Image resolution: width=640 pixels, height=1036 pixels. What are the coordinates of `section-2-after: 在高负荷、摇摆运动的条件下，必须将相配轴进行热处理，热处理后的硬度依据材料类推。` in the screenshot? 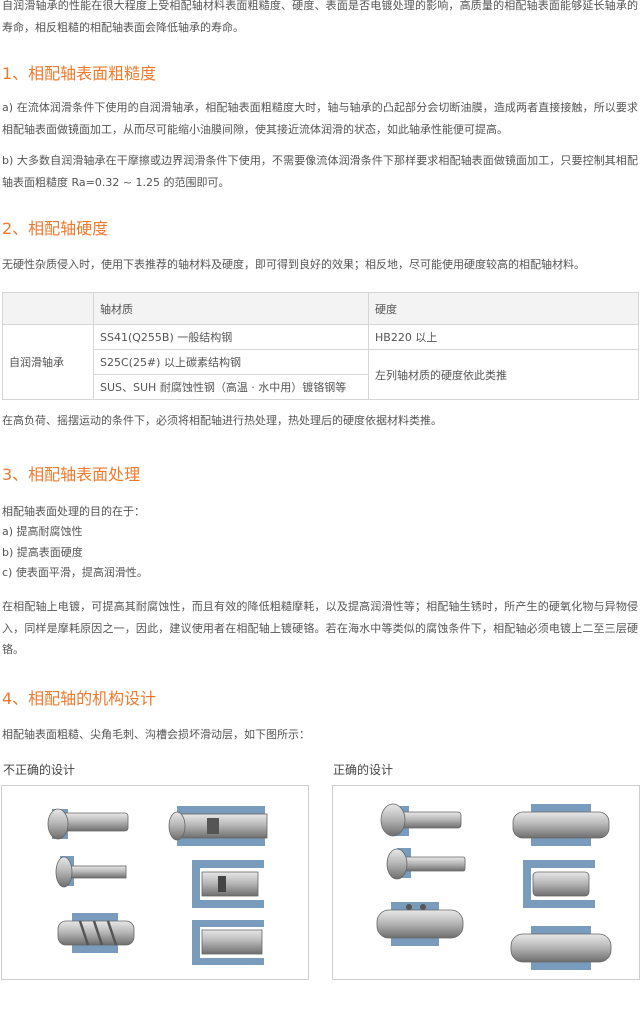 It's located at (222, 420).